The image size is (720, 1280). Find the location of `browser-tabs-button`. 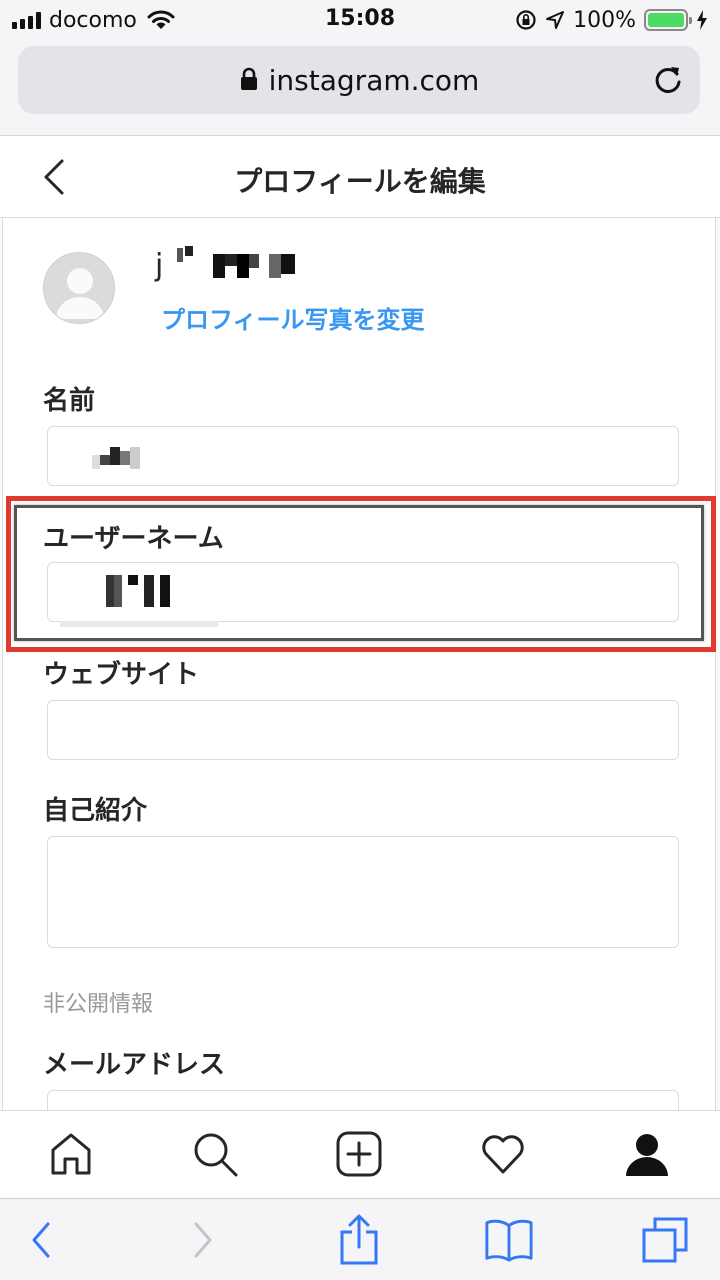

browser-tabs-button is located at coordinates (665, 1240).